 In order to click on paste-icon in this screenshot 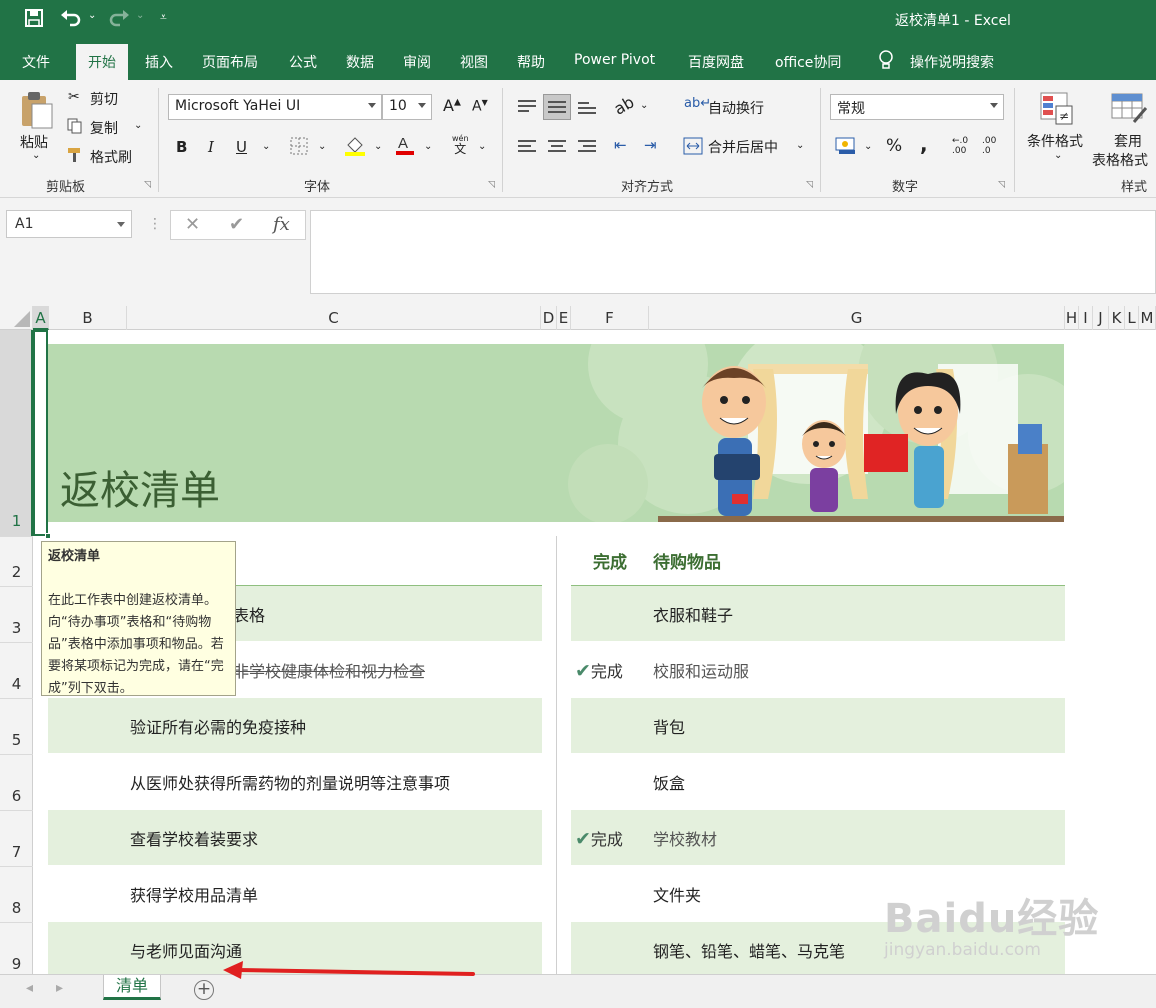, I will do `click(37, 112)`.